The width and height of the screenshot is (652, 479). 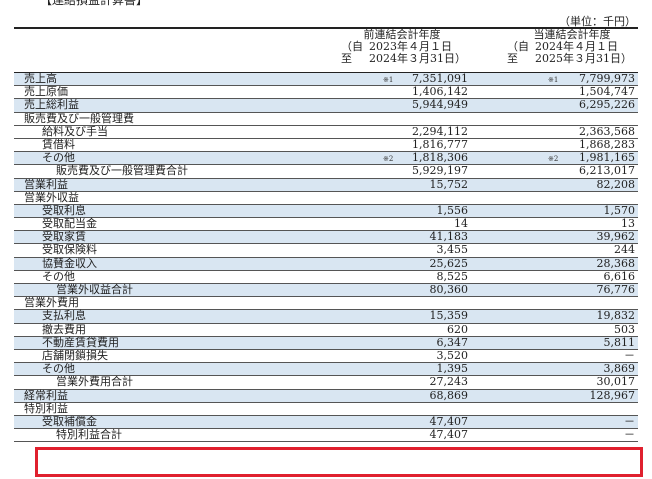 What do you see at coordinates (326, 435) in the screenshot?
I see `table-row: 特別利益合計 47,407 －` at bounding box center [326, 435].